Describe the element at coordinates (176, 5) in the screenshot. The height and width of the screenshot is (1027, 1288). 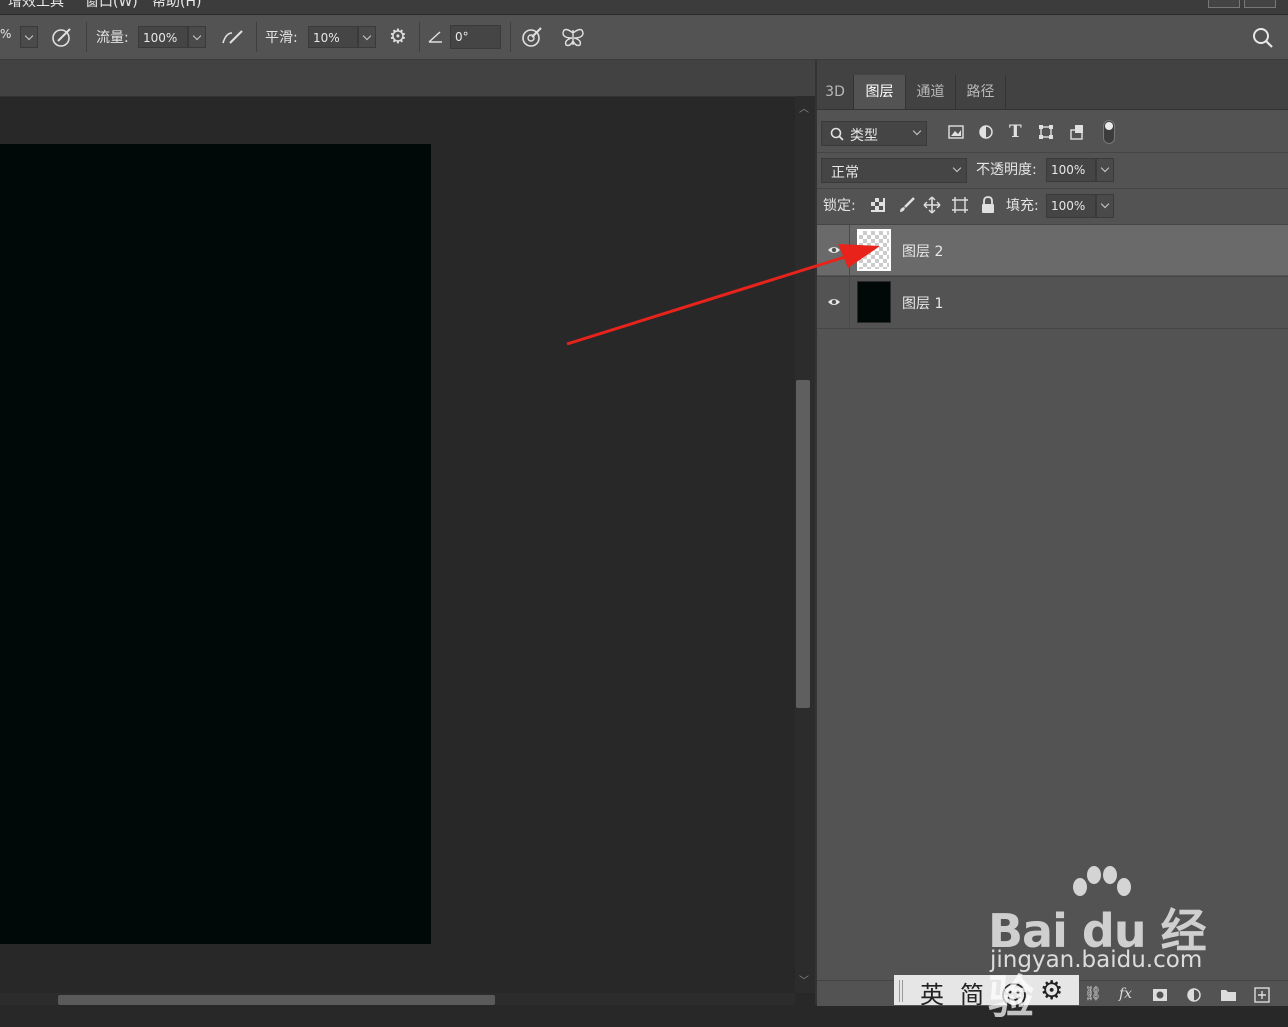
I see `menu-help: 帮助(H)` at that location.